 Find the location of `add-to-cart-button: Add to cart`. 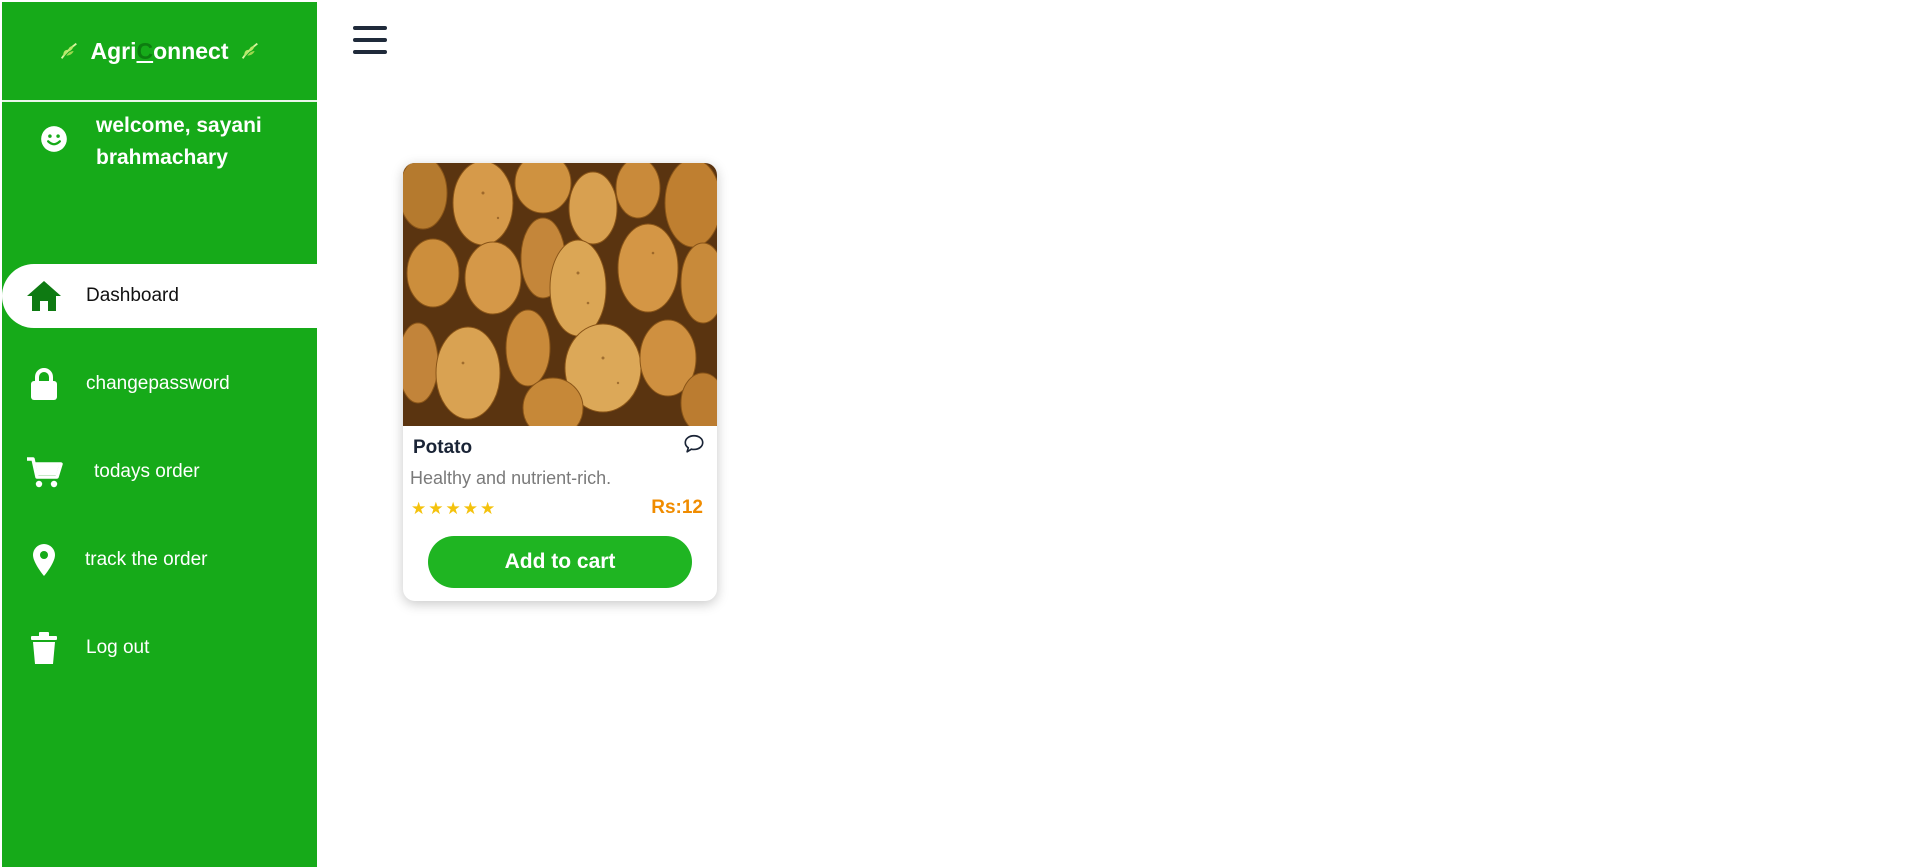

add-to-cart-button: Add to cart is located at coordinates (560, 562).